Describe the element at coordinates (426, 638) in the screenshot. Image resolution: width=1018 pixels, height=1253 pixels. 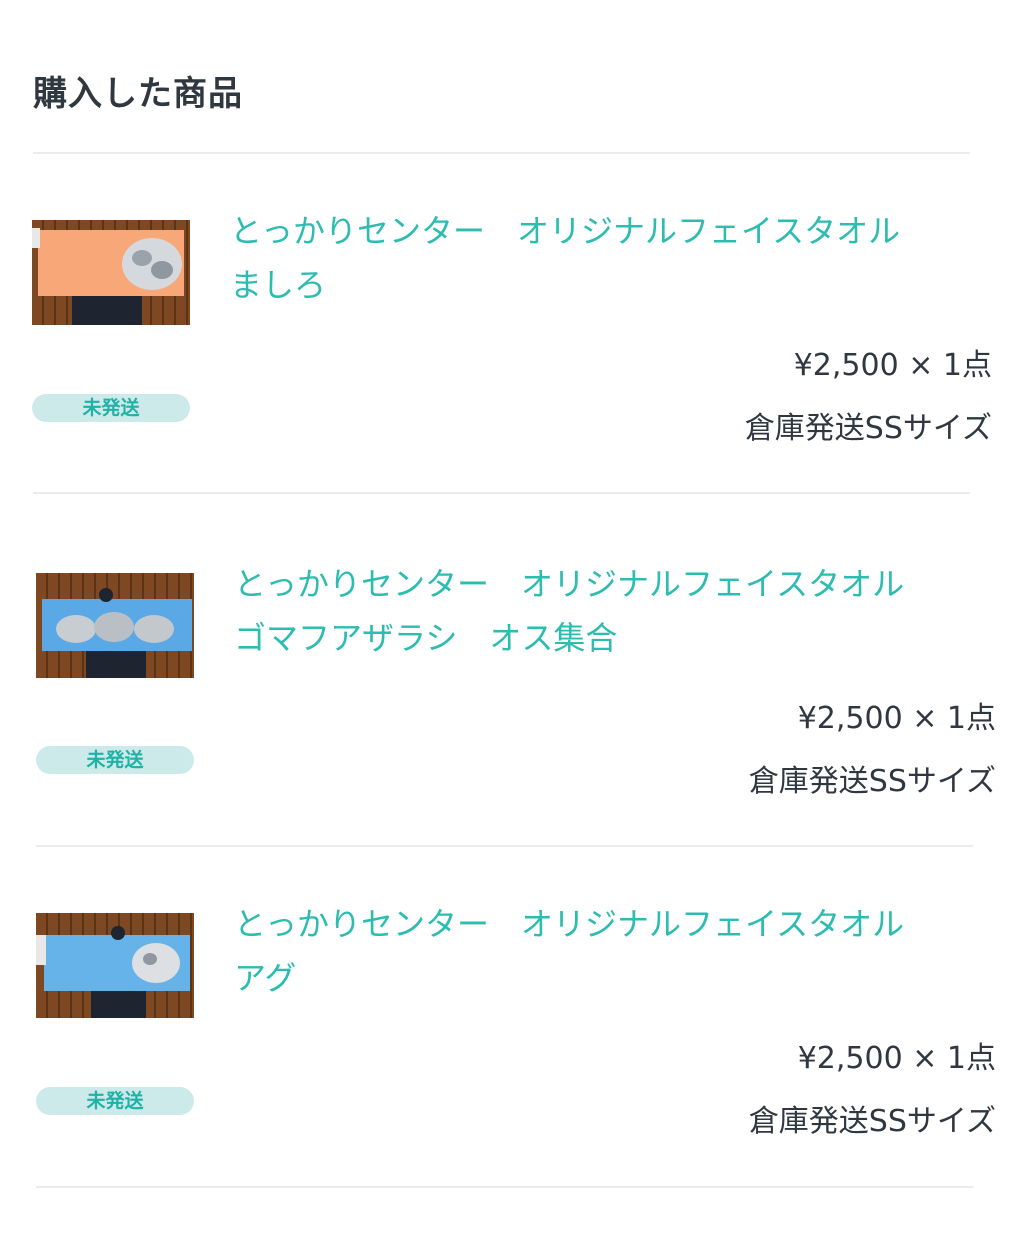
I see `product-title-line2: ゴマフアザラシ オス集合` at that location.